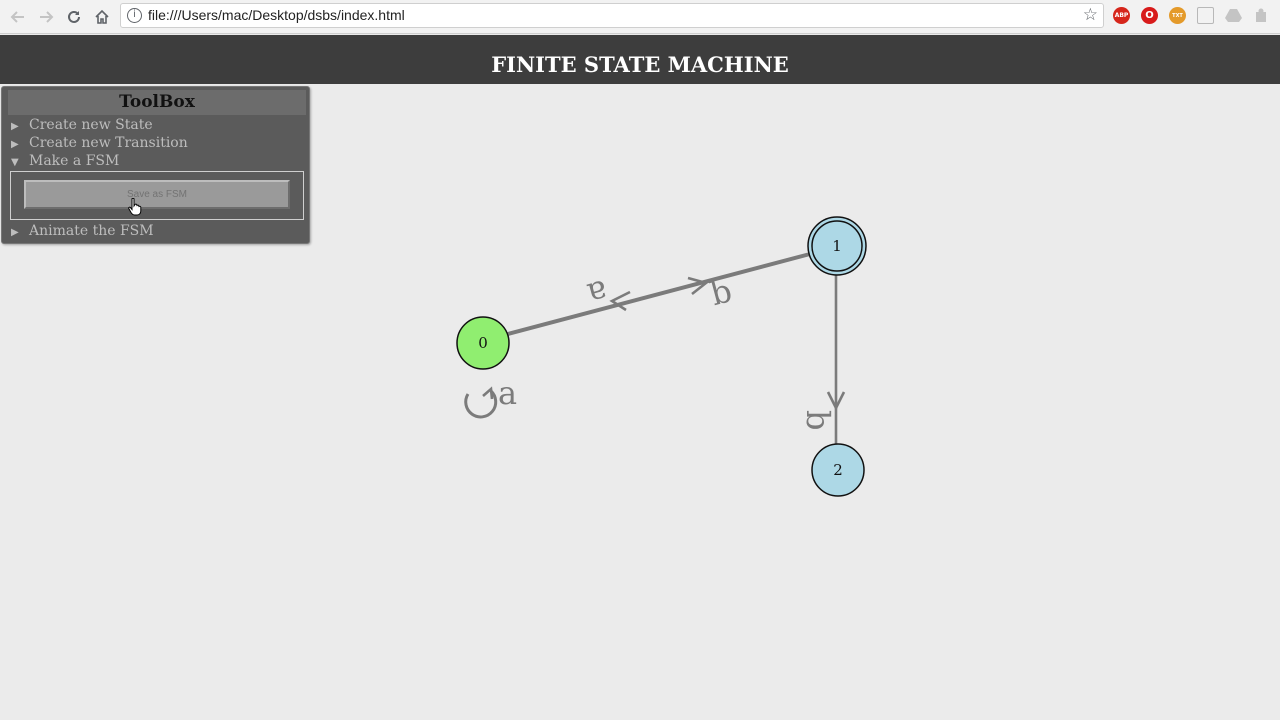 Image resolution: width=1280 pixels, height=720 pixels. I want to click on adblock-icon: ABP, so click(1121, 15).